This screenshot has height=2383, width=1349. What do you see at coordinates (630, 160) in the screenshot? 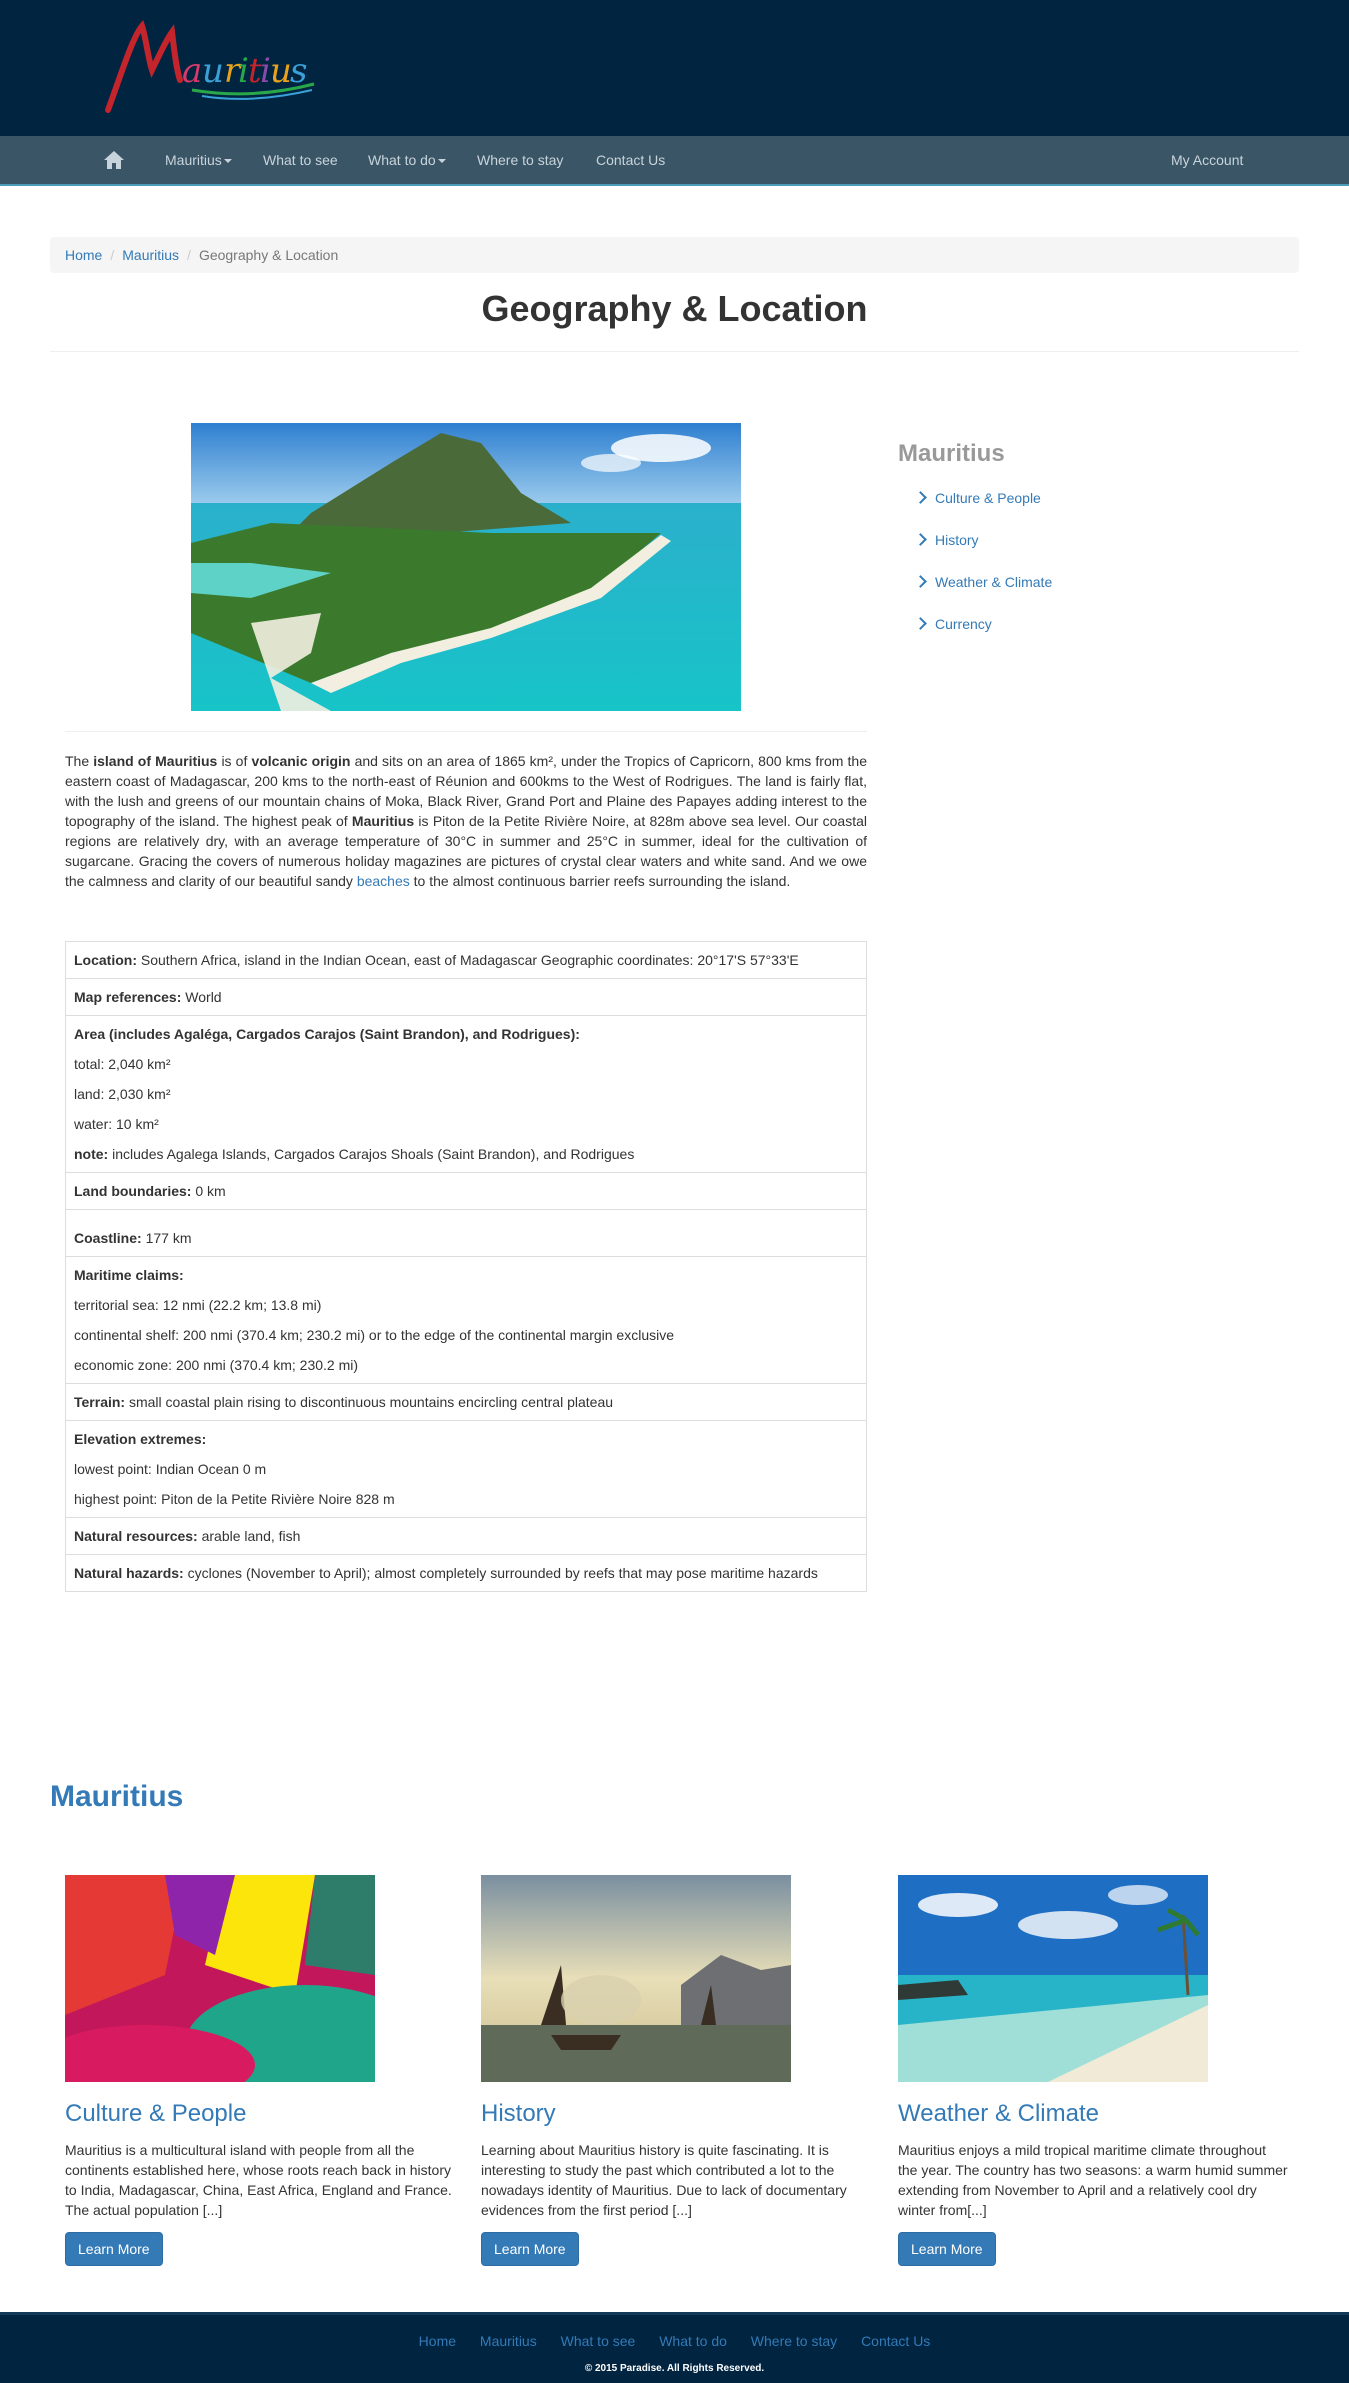
I see `nav-item-contact-us: Contact Us` at bounding box center [630, 160].